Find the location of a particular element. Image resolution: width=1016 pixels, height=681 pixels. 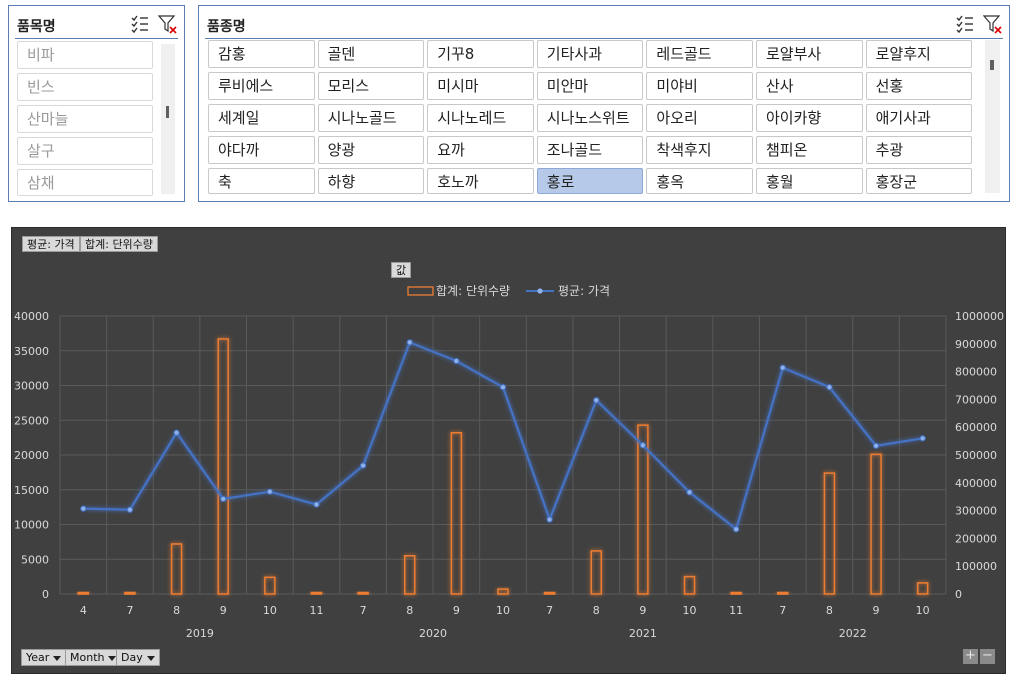

y-right-tick-label: 600000 is located at coordinates (976, 427).